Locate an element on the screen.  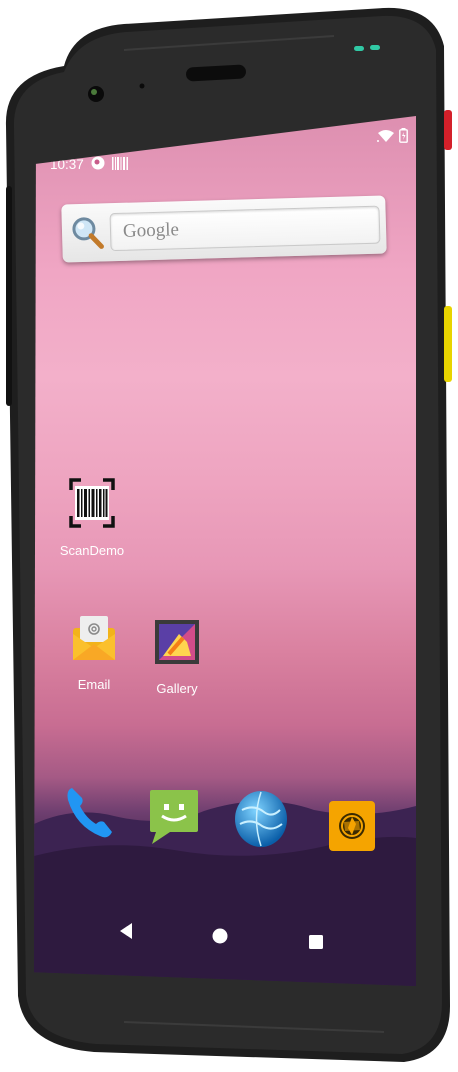
power-key is located at coordinates (448, 130).